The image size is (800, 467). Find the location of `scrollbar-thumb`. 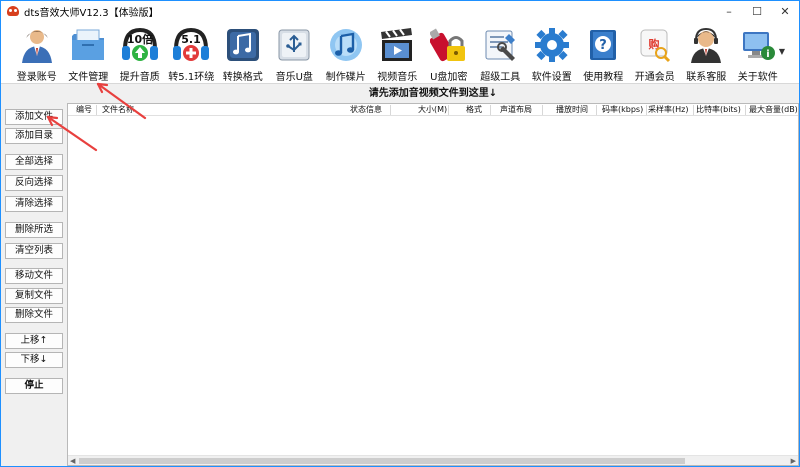

scrollbar-thumb is located at coordinates (382, 461).